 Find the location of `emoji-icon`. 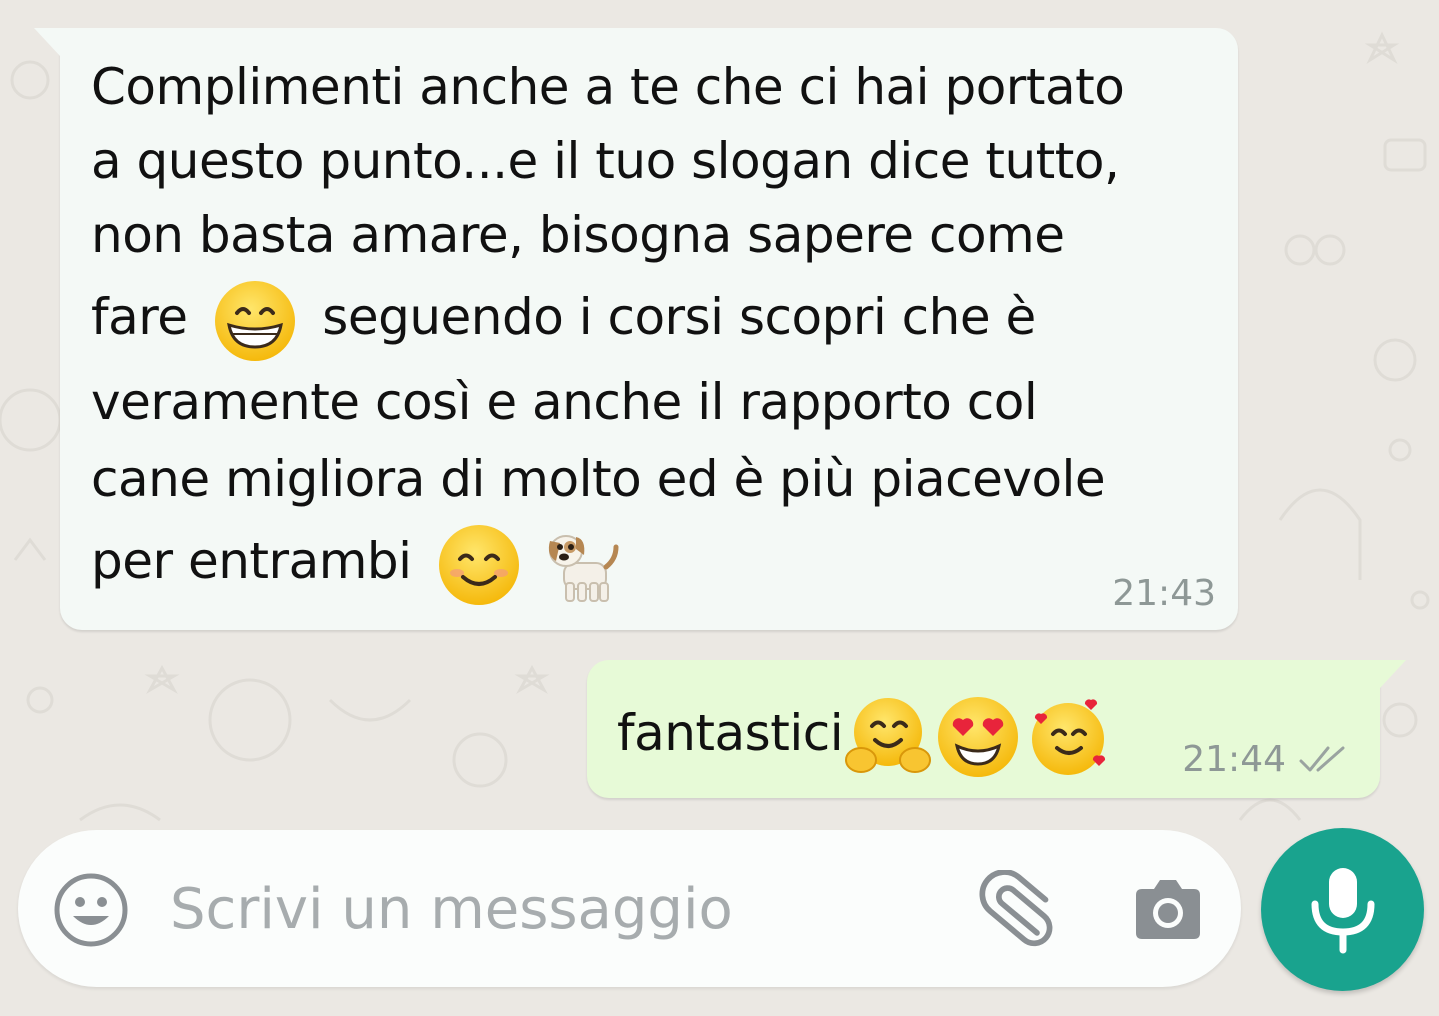

emoji-icon is located at coordinates (91, 910).